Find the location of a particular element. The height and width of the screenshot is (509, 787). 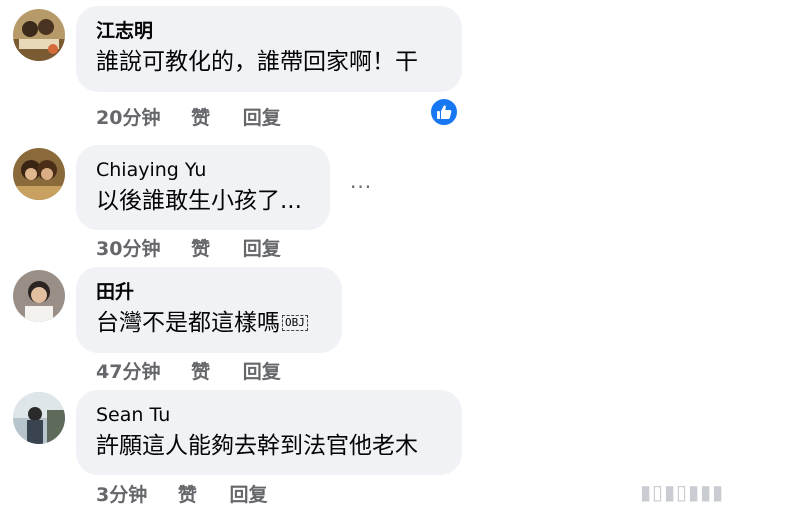

comment-author: 田升 is located at coordinates (209, 292).